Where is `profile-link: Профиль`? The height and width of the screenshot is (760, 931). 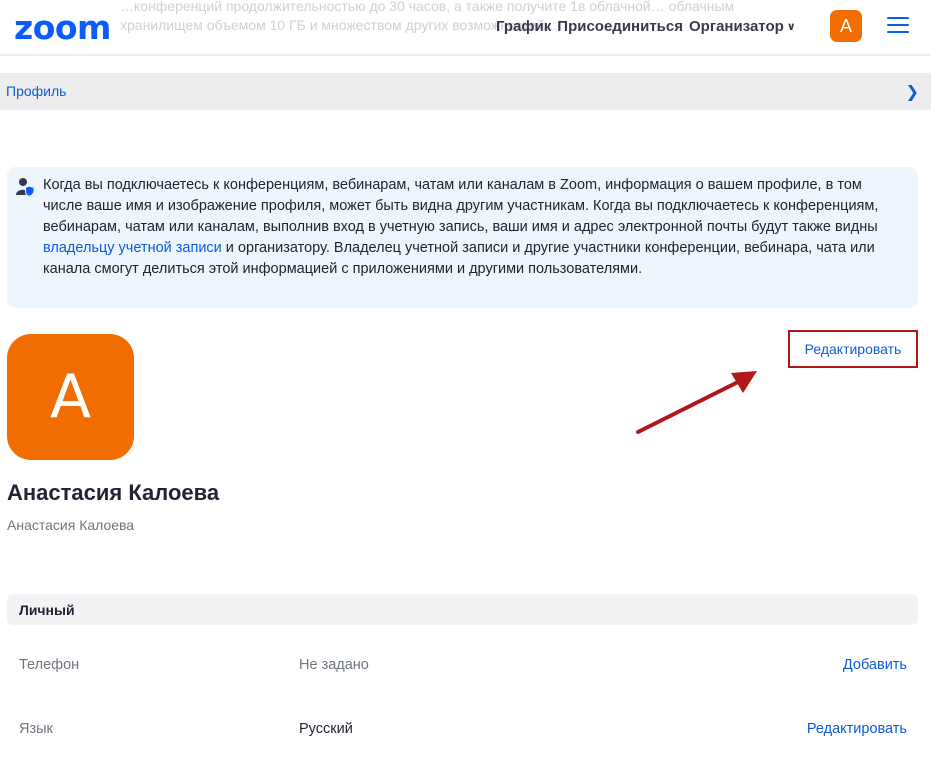
profile-link: Профиль is located at coordinates (36, 91).